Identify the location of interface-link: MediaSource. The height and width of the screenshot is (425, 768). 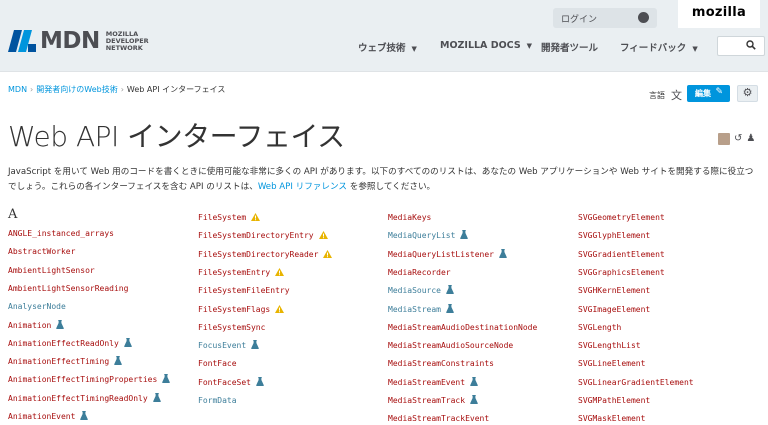
(421, 291).